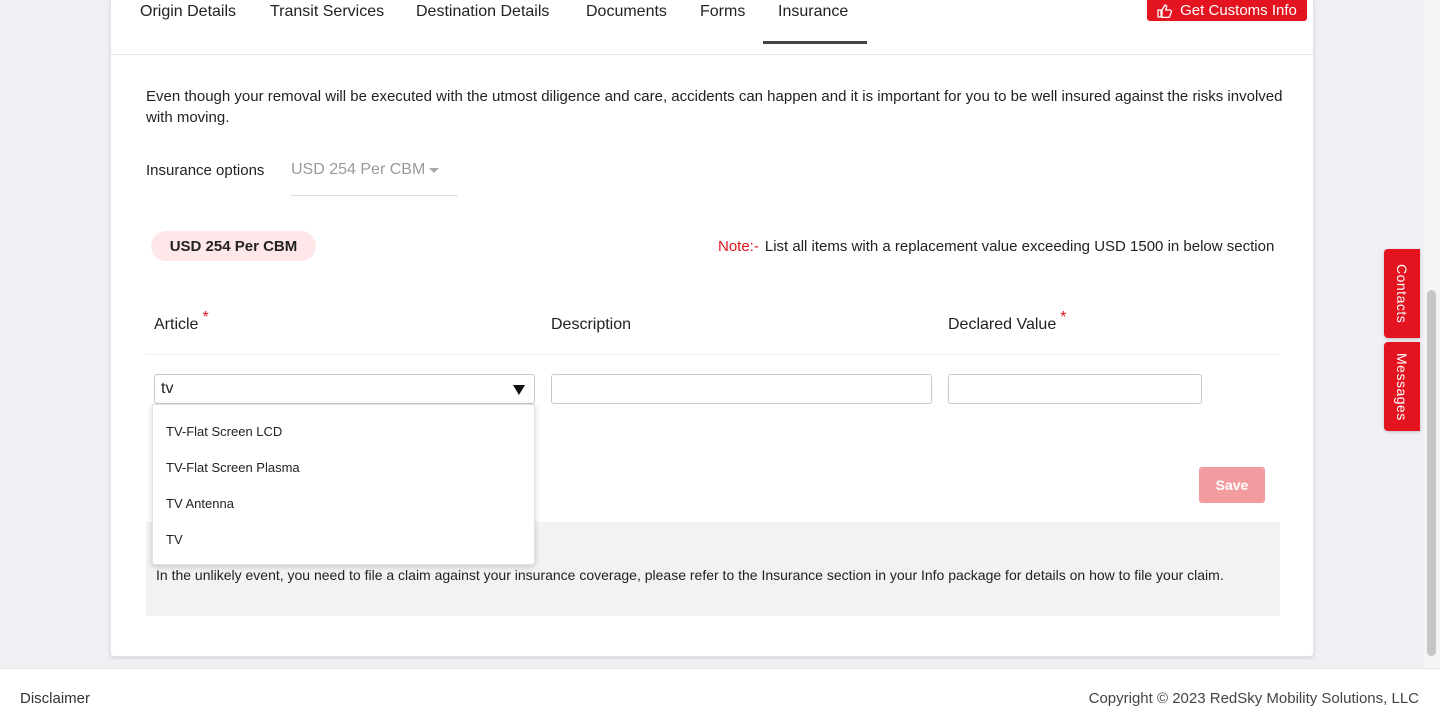  I want to click on tab-destination-details: Destination Details, so click(482, 12).